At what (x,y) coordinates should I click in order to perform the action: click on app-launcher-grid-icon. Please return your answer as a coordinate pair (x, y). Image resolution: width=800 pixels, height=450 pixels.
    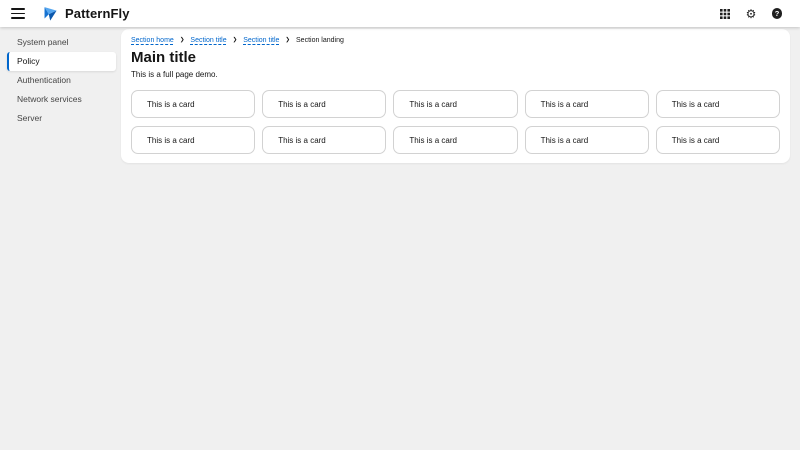
    Looking at the image, I should click on (725, 14).